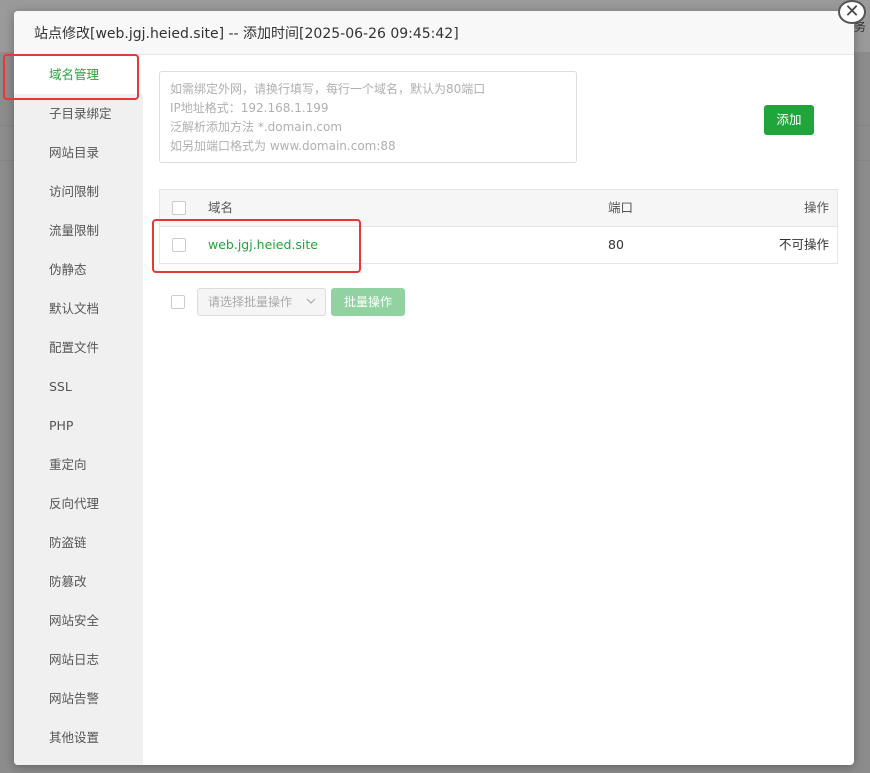  What do you see at coordinates (78, 308) in the screenshot?
I see `sidebar-item-default-document: 默认文档` at bounding box center [78, 308].